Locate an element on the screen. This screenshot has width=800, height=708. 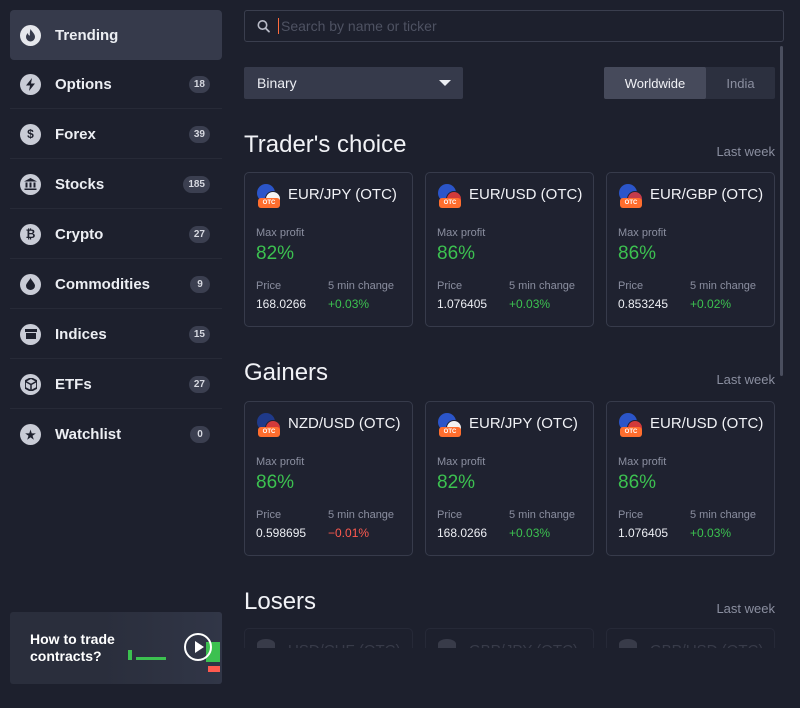
scrollbar is located at coordinates (781, 211).